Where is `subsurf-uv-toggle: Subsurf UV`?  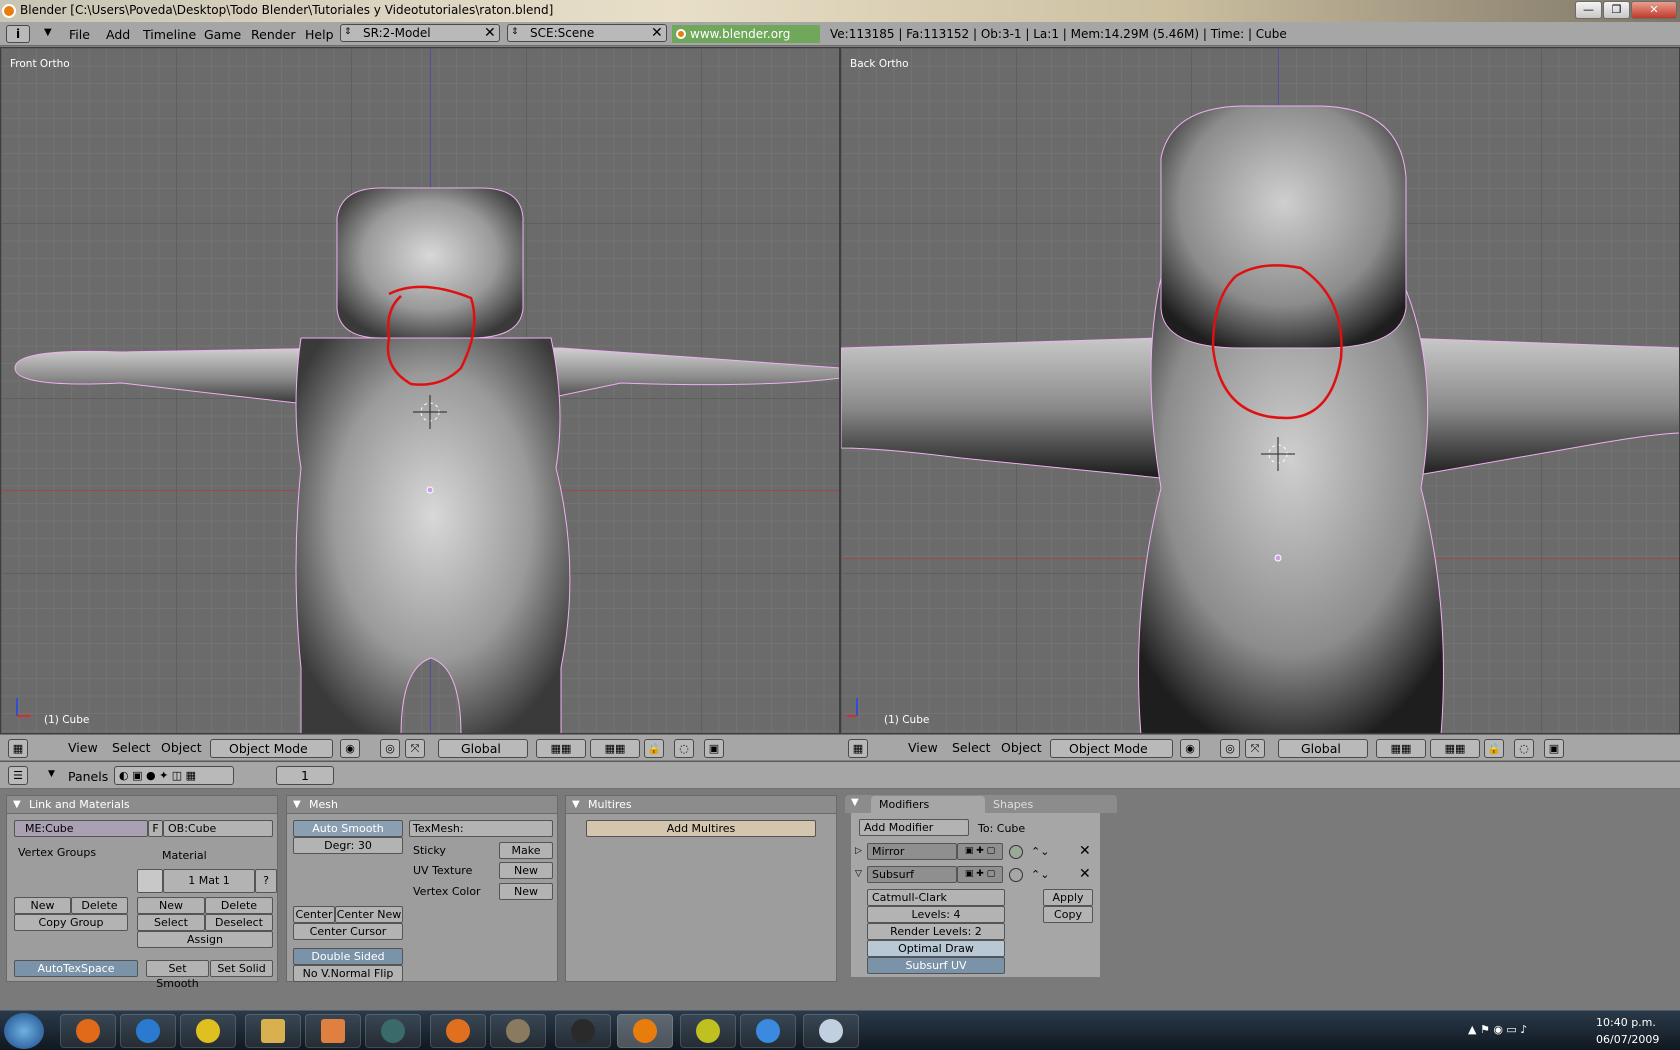
subsurf-uv-toggle: Subsurf UV is located at coordinates (936, 965).